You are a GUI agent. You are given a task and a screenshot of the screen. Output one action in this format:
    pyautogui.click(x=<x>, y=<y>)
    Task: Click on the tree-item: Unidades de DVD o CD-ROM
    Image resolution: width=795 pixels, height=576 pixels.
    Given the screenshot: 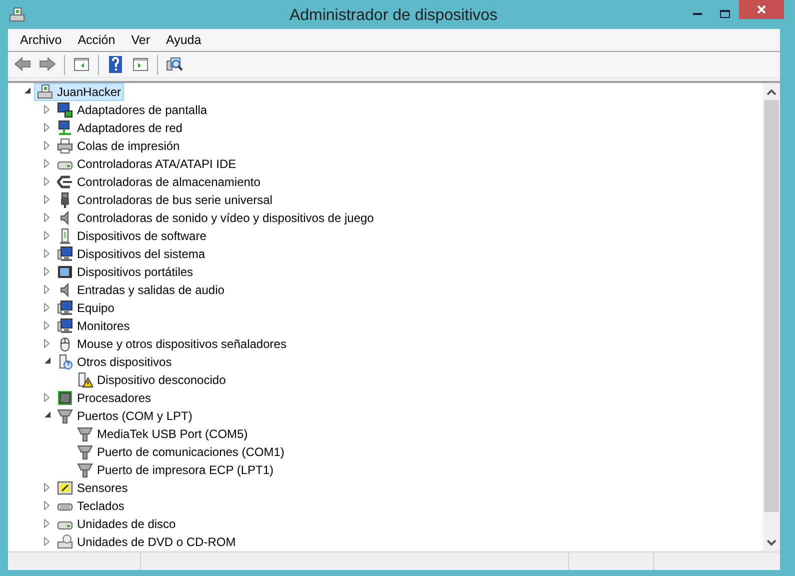 What is the action you would take?
    pyautogui.click(x=146, y=542)
    